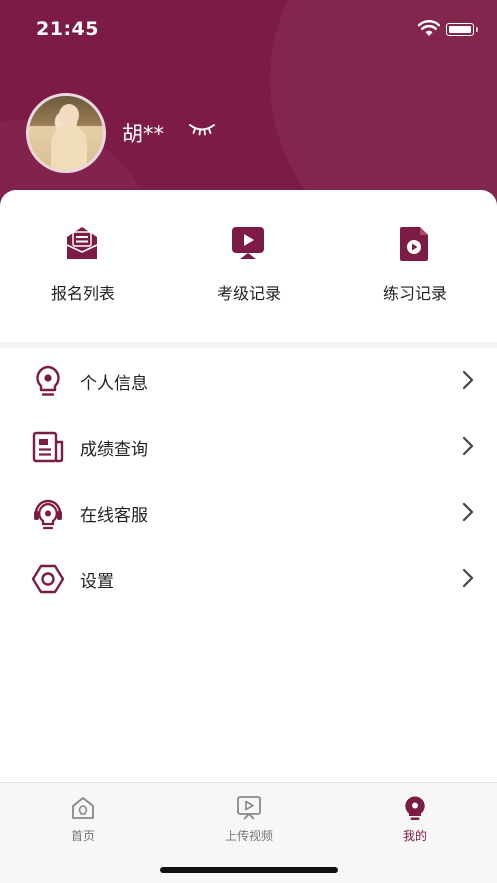 The height and width of the screenshot is (883, 497). I want to click on wifi-icon, so click(429, 28).